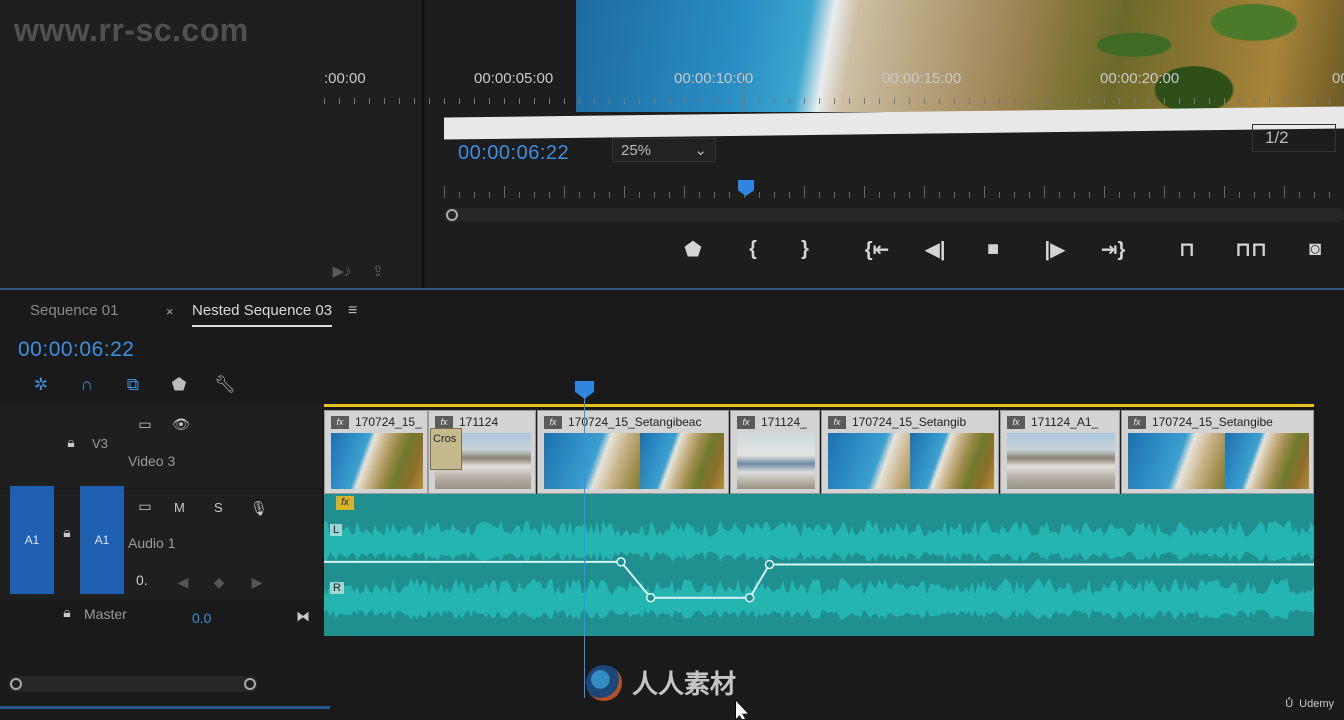  What do you see at coordinates (388, 422) in the screenshot?
I see `clip-label: 170724_15_` at bounding box center [388, 422].